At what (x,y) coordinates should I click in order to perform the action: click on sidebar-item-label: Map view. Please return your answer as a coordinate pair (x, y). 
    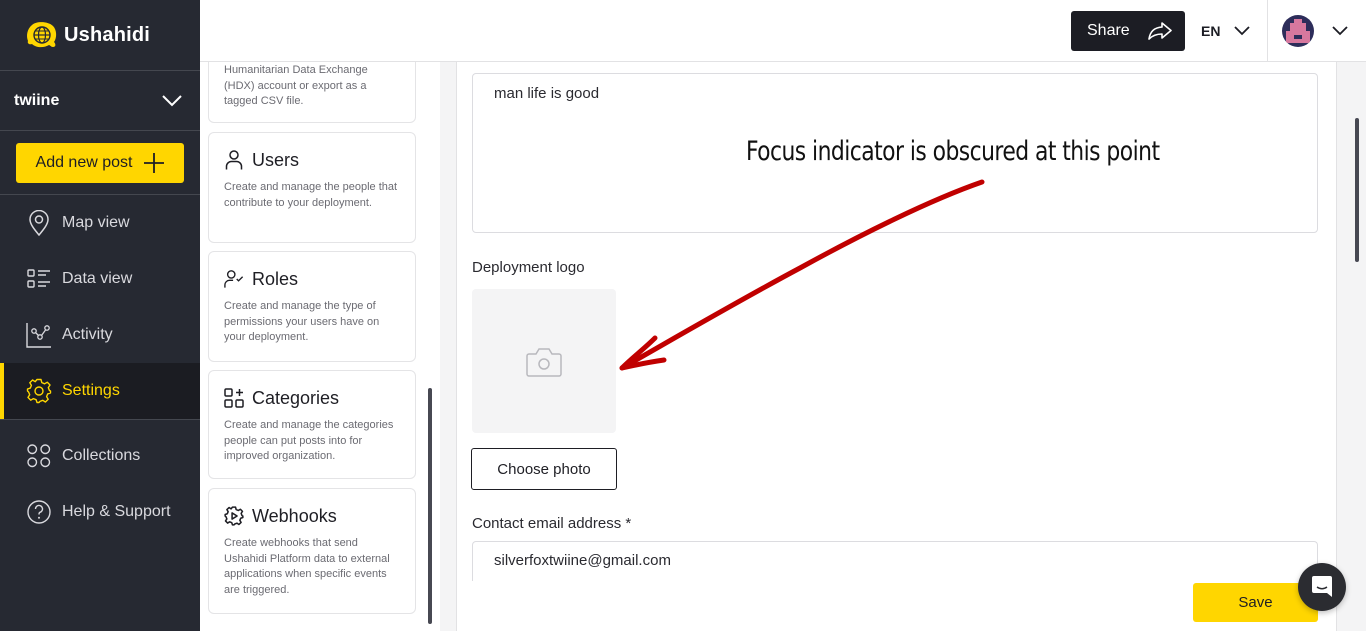
    Looking at the image, I should click on (96, 222).